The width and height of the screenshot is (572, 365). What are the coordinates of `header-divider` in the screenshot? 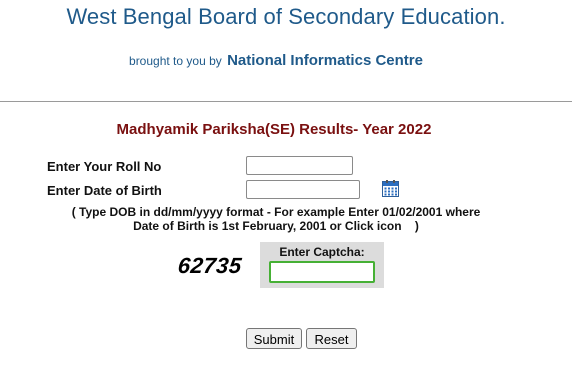 It's located at (286, 101).